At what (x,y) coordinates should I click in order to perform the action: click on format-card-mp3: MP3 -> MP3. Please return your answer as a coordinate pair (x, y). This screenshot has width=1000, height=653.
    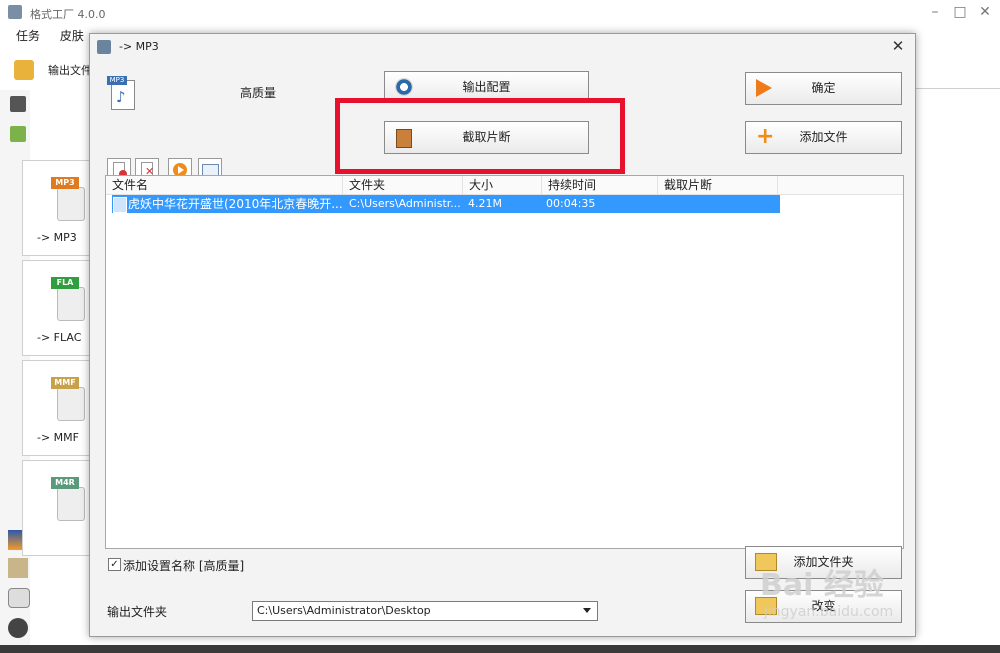
    Looking at the image, I should click on (57, 208).